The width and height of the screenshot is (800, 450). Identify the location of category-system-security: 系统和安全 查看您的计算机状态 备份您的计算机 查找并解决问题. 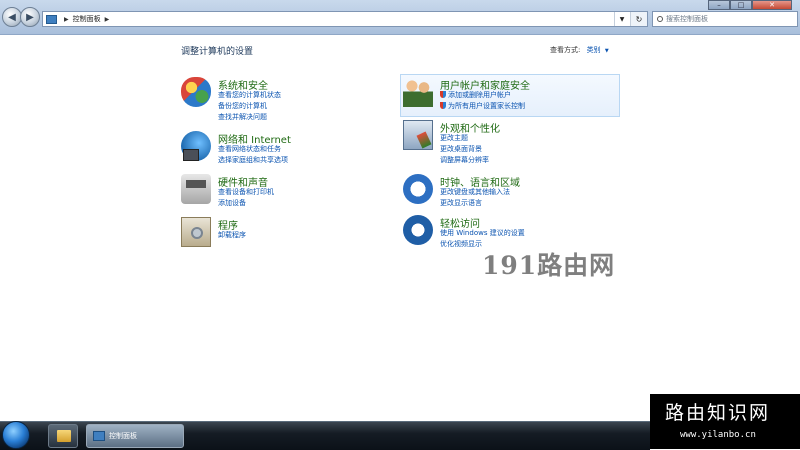
(281, 102).